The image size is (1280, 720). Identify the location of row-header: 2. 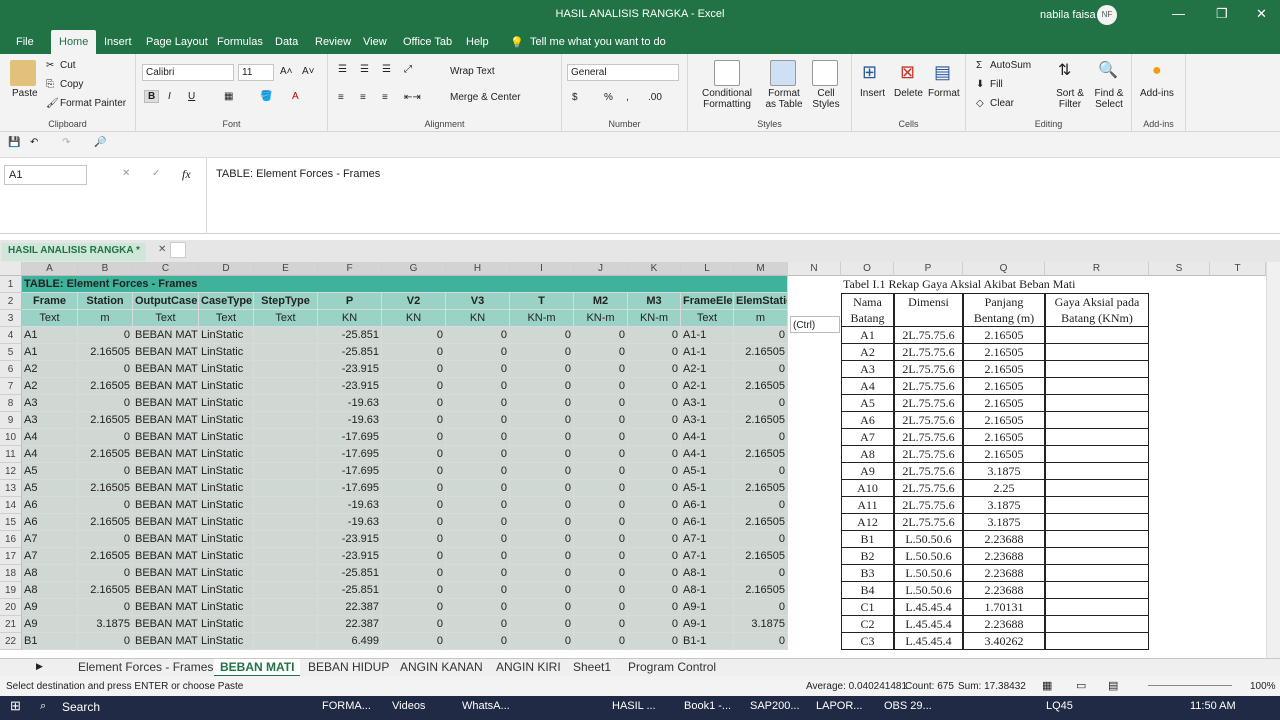
(11, 301).